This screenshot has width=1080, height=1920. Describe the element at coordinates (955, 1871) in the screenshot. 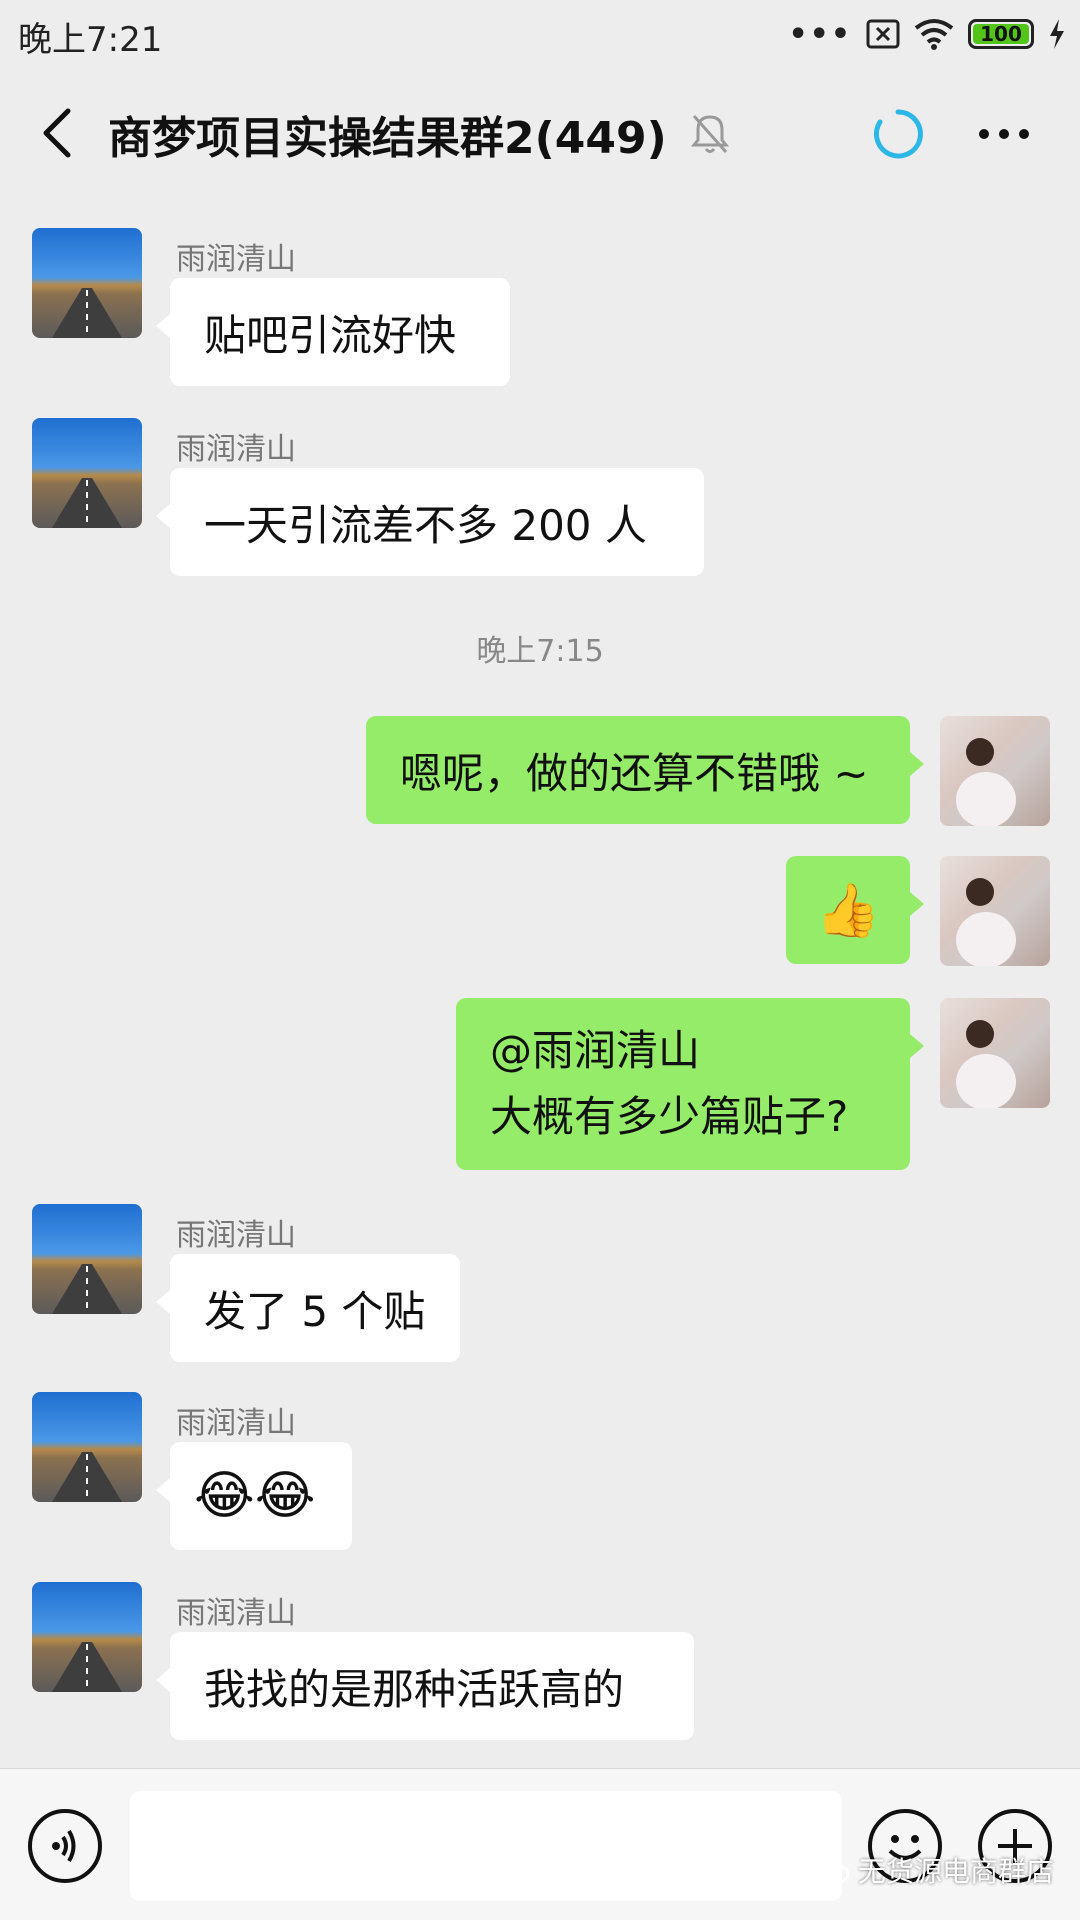

I see `watermark-text: 无货源电商群店` at that location.